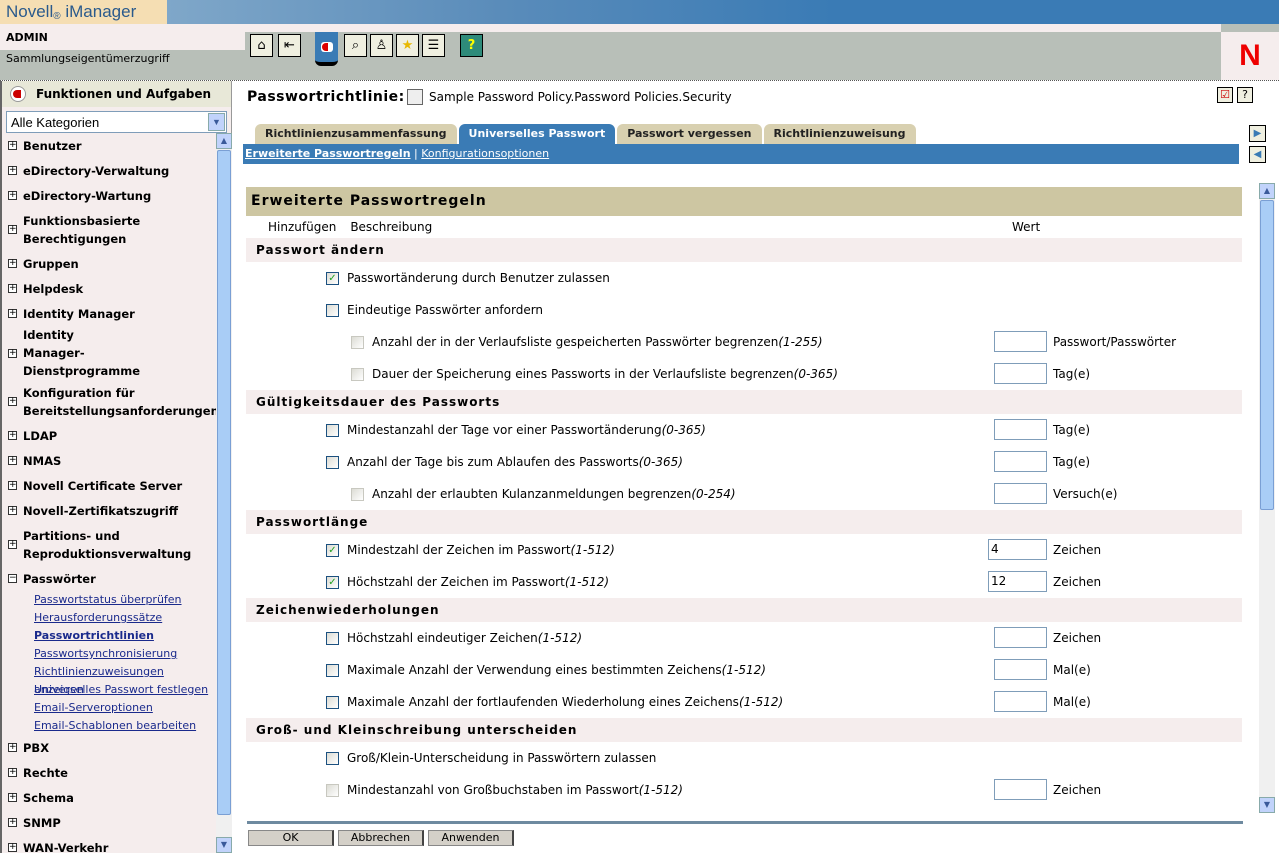 This screenshot has width=1279, height=860. Describe the element at coordinates (109, 510) in the screenshot. I see `sidebar-item-novell-zertifikatszugriff: + Novell-Zertifikatszugriff` at that location.